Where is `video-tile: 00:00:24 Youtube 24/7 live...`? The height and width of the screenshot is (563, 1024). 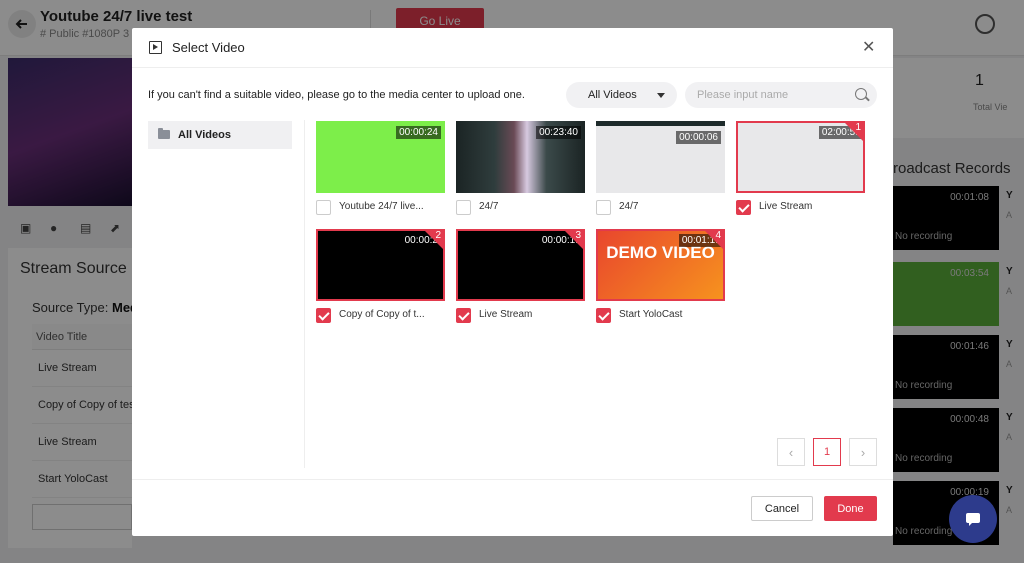 video-tile: 00:00:24 Youtube 24/7 live... is located at coordinates (380, 169).